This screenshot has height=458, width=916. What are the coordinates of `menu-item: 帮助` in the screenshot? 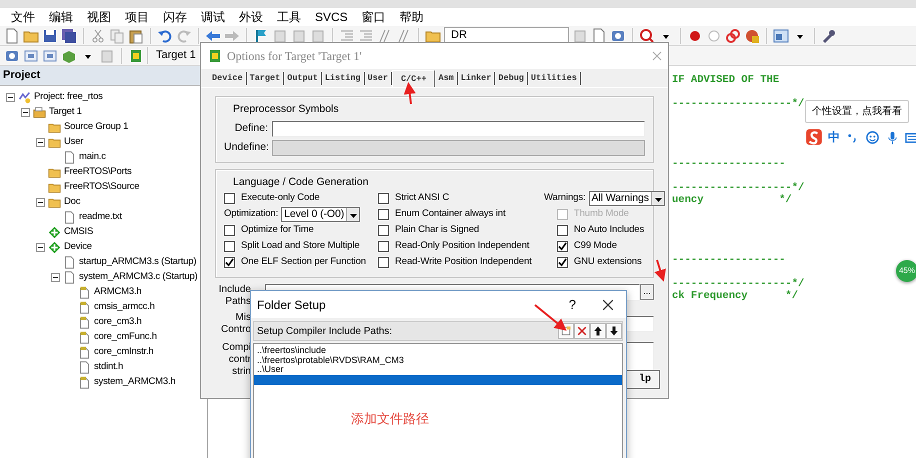 It's located at (411, 17).